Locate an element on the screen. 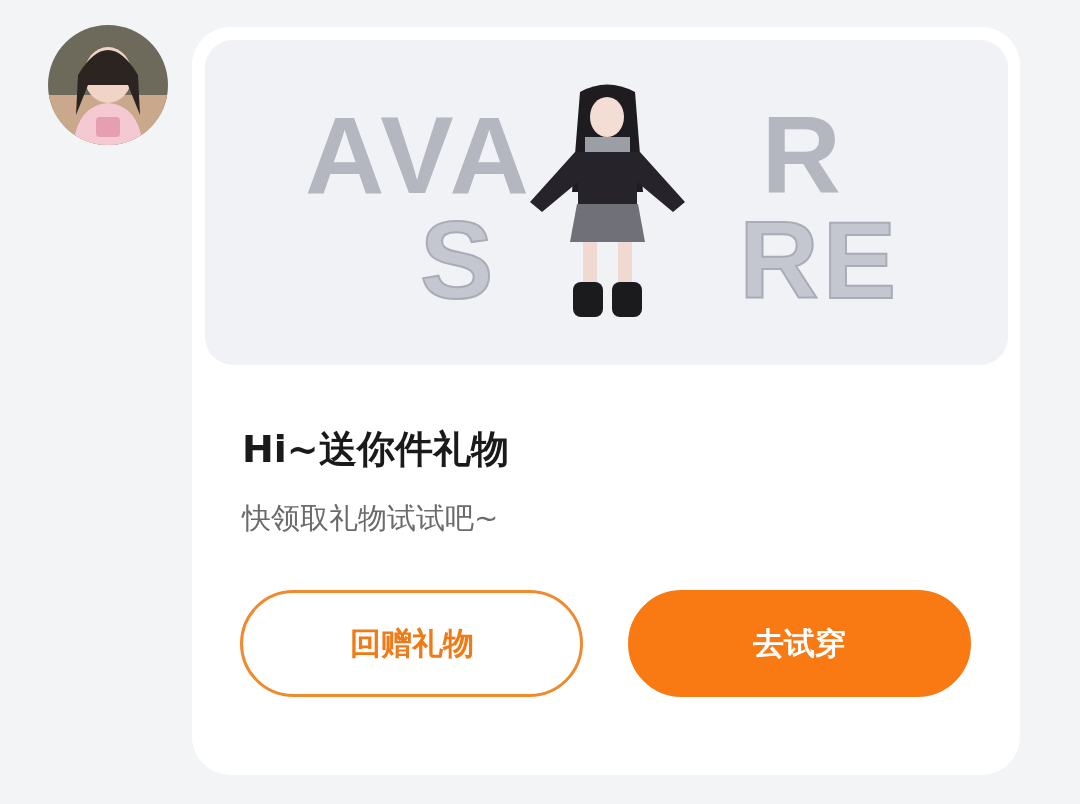  message-title: Hi~送你件礼物 is located at coordinates (376, 450).